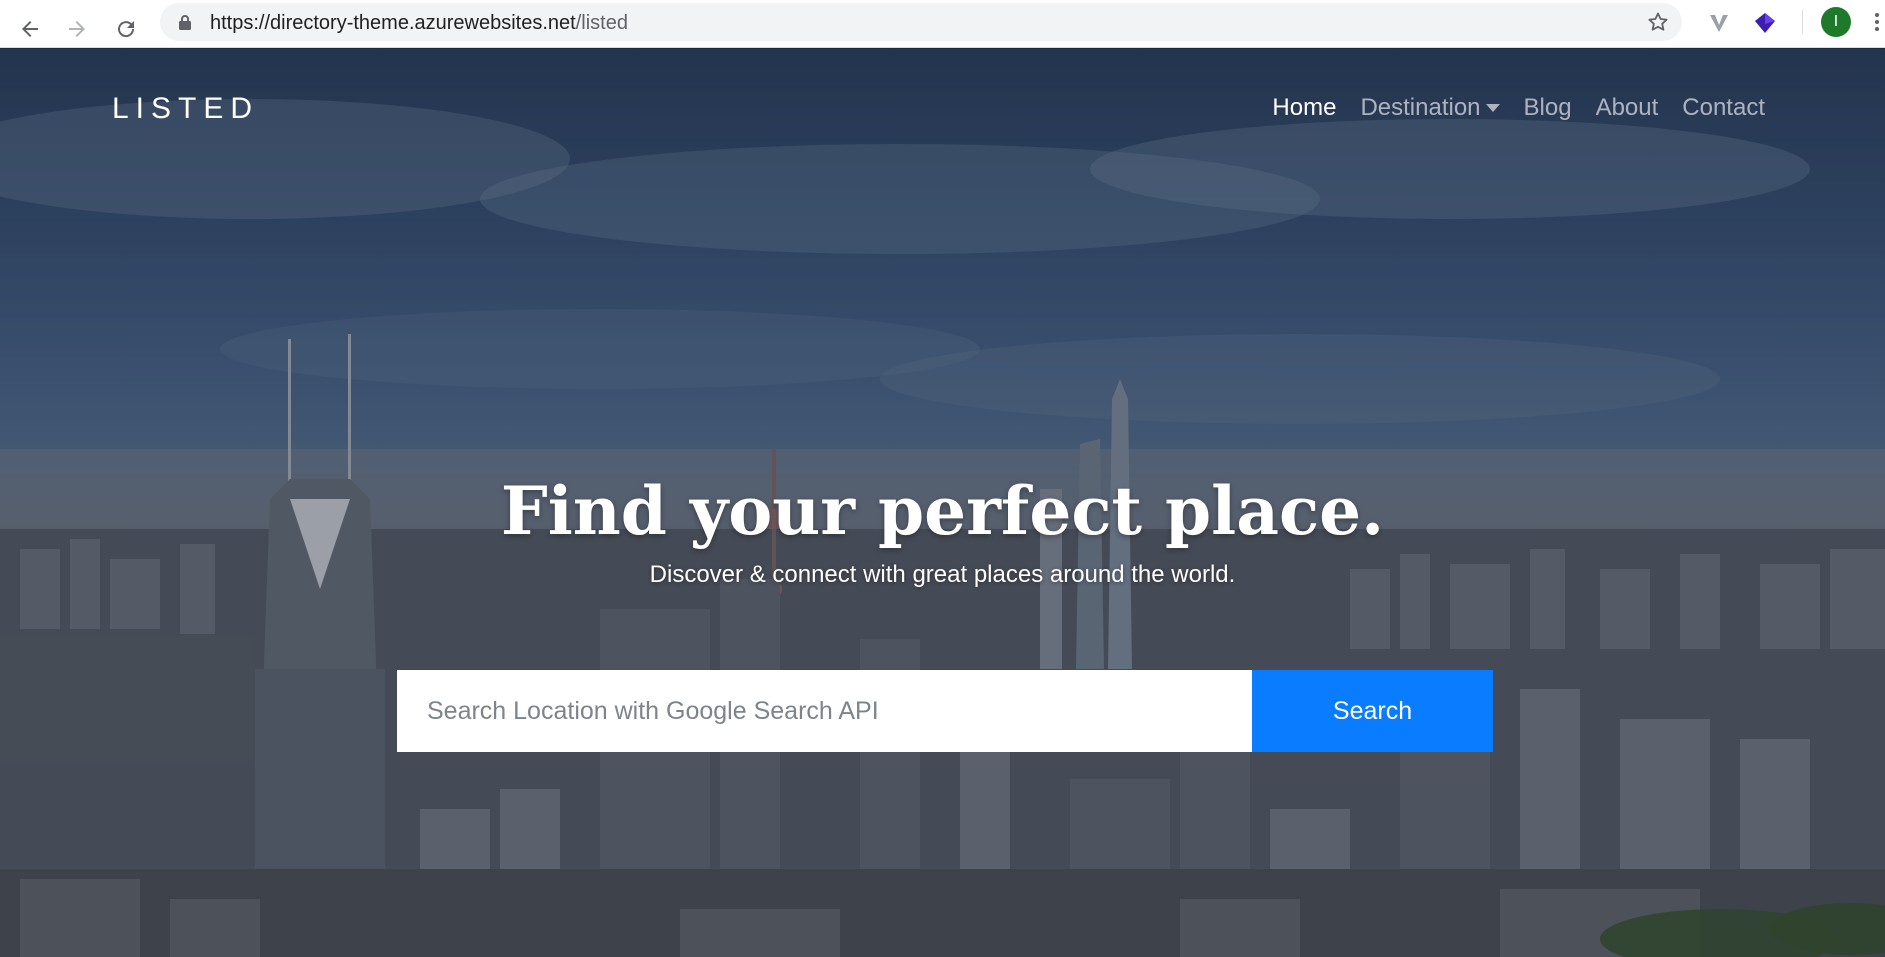  Describe the element at coordinates (1420, 107) in the screenshot. I see `nav-destination-label: Destination` at that location.